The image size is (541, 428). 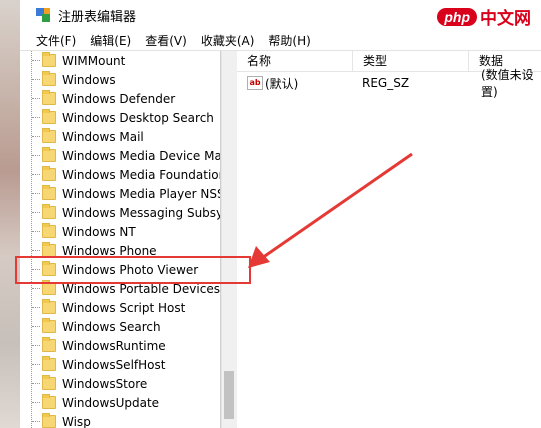 I want to click on tree-item: Windows Messaging Subsyst, so click(x=126, y=212).